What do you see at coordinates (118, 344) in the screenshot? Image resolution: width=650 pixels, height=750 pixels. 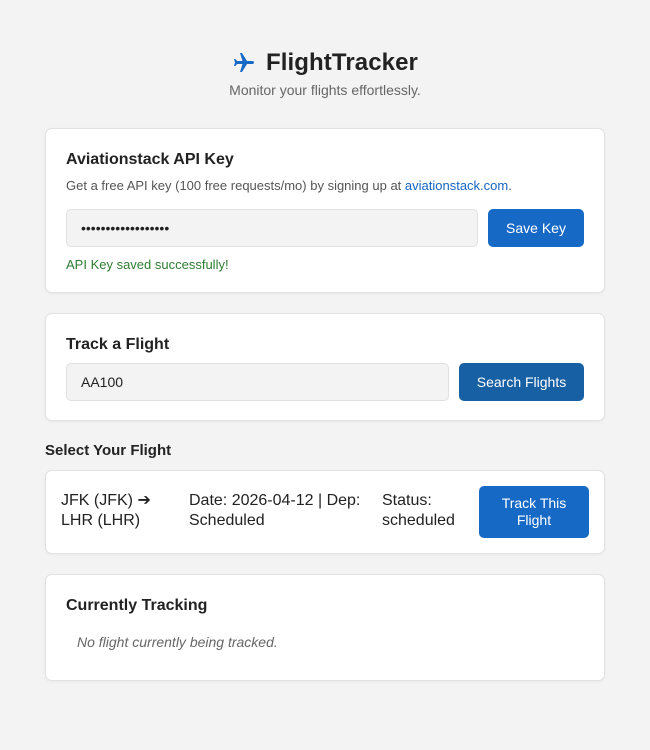 I see `track-flight-title: Track a Flight` at bounding box center [118, 344].